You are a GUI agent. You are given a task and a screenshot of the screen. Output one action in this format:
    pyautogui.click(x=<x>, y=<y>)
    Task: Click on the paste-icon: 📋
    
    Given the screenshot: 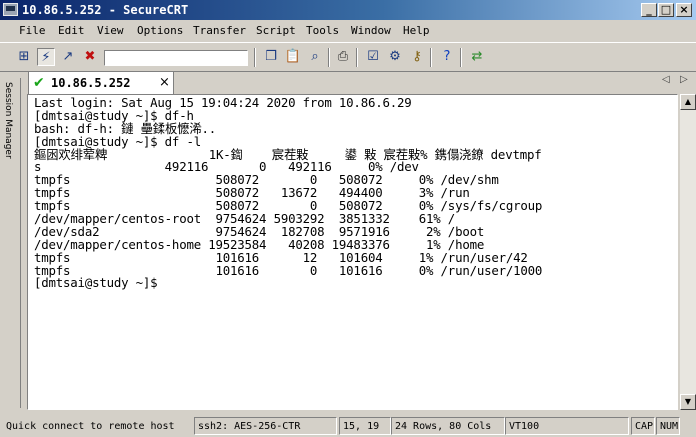 What is the action you would take?
    pyautogui.click(x=293, y=57)
    